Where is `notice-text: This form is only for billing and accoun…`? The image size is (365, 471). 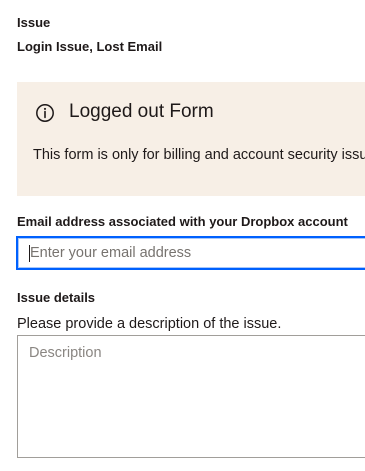
notice-text: This form is only for billing and accoun… is located at coordinates (199, 155).